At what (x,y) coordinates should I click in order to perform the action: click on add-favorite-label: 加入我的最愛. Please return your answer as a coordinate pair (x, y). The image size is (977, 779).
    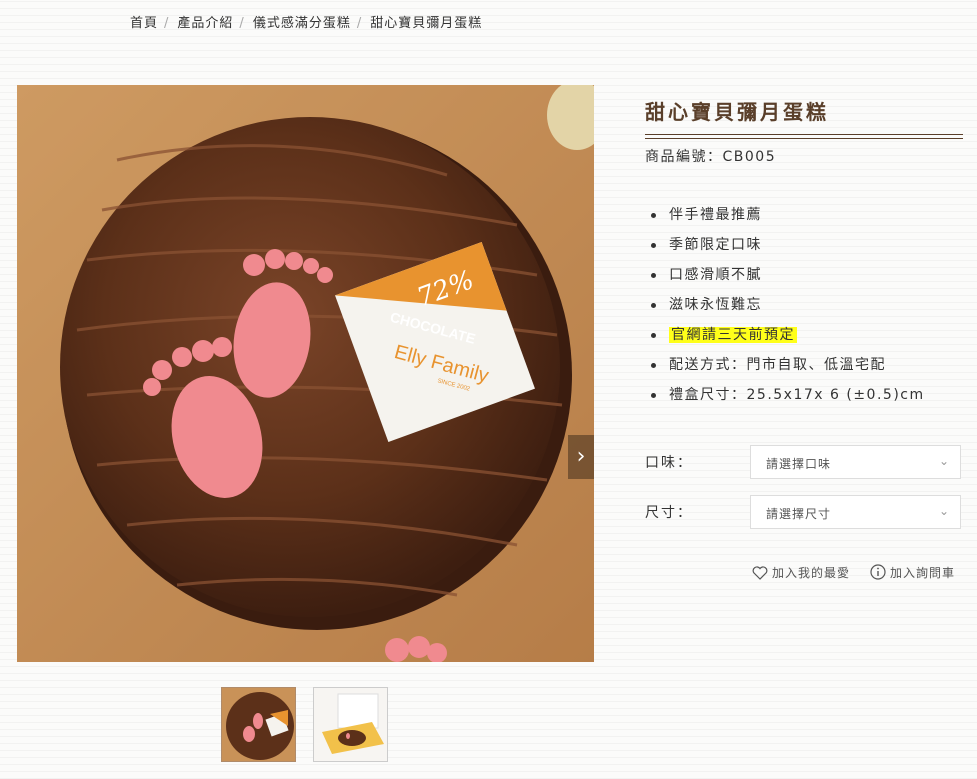
    Looking at the image, I should click on (811, 573).